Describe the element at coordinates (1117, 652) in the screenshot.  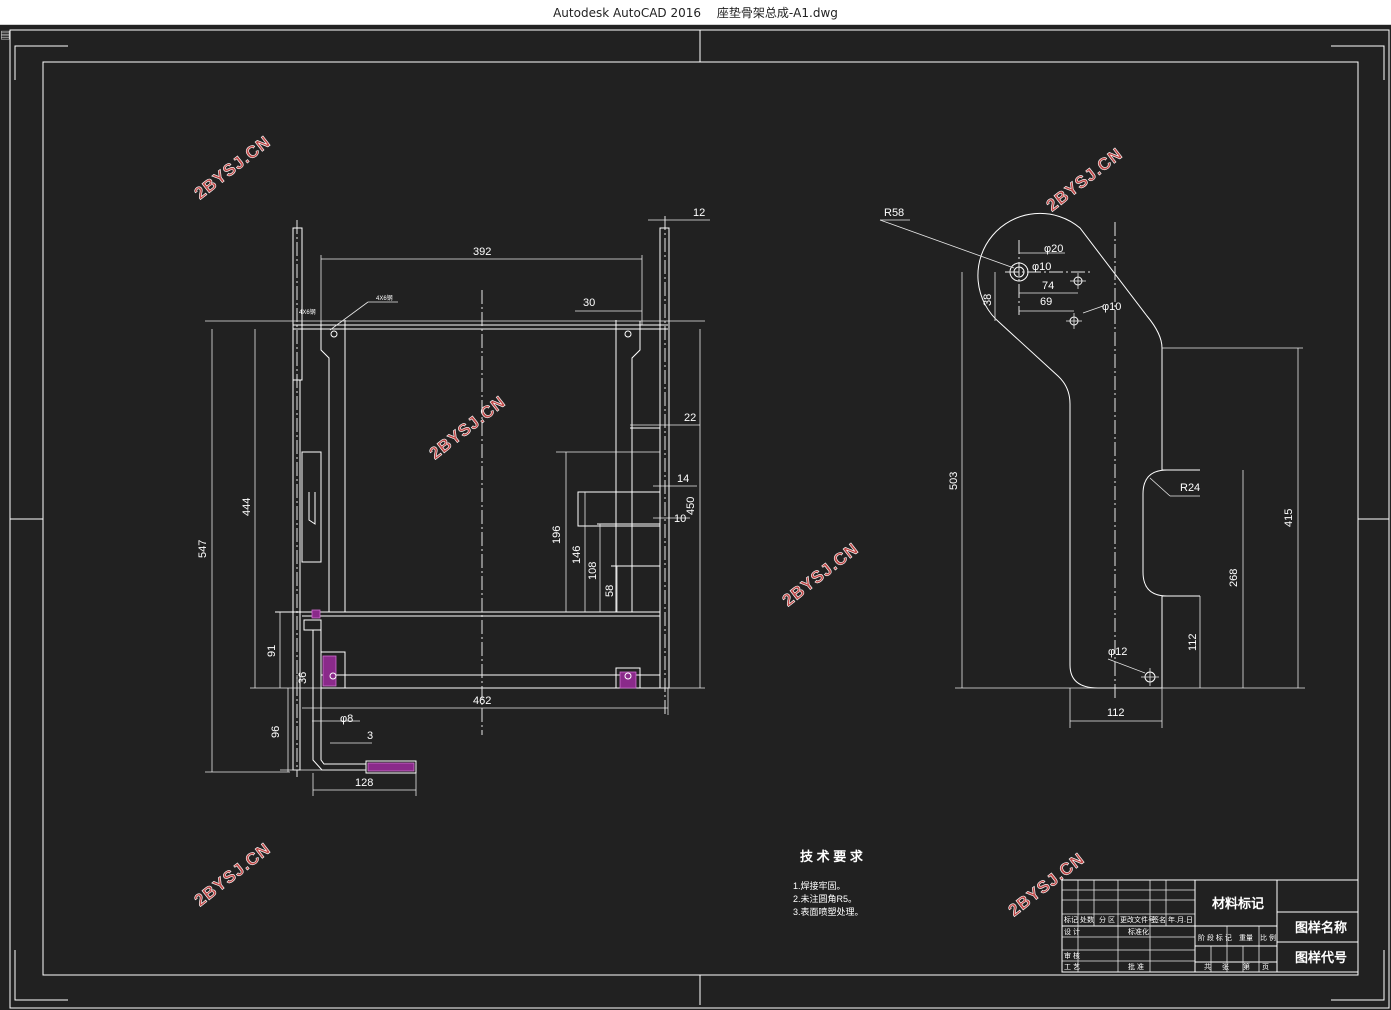
I see `dim-phi12: φ12` at that location.